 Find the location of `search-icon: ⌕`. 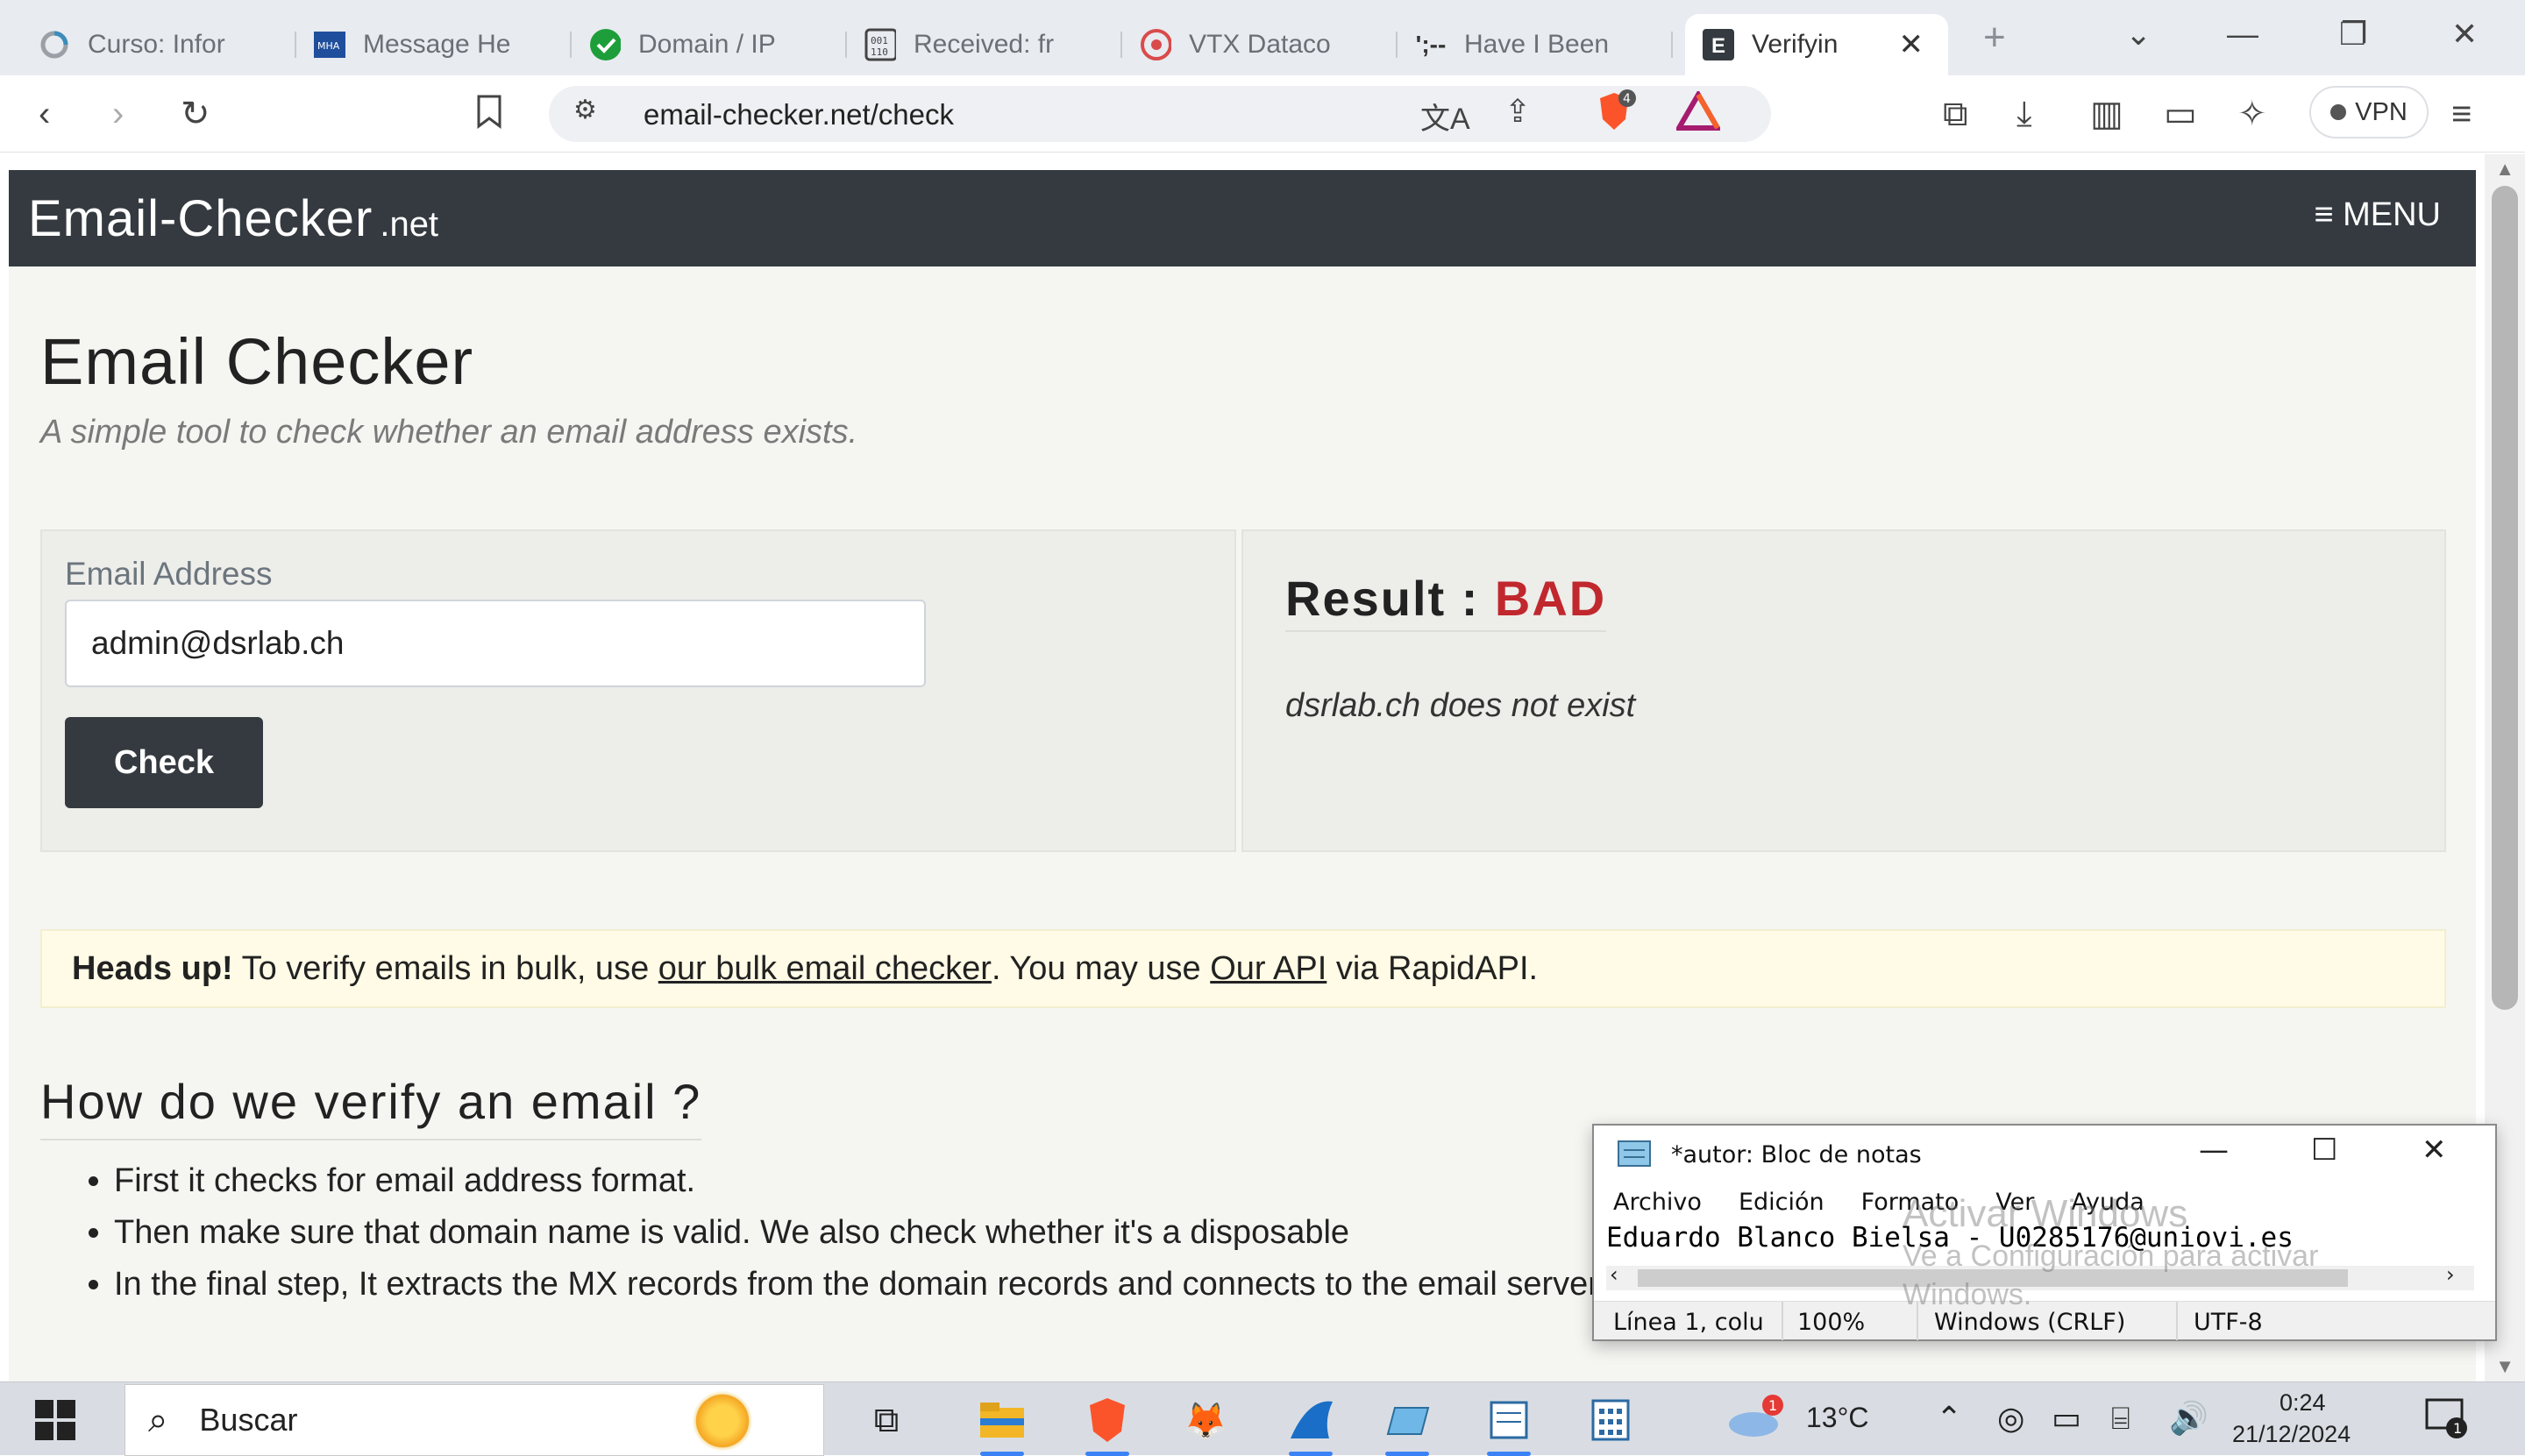

search-icon: ⌕ is located at coordinates (158, 1419).